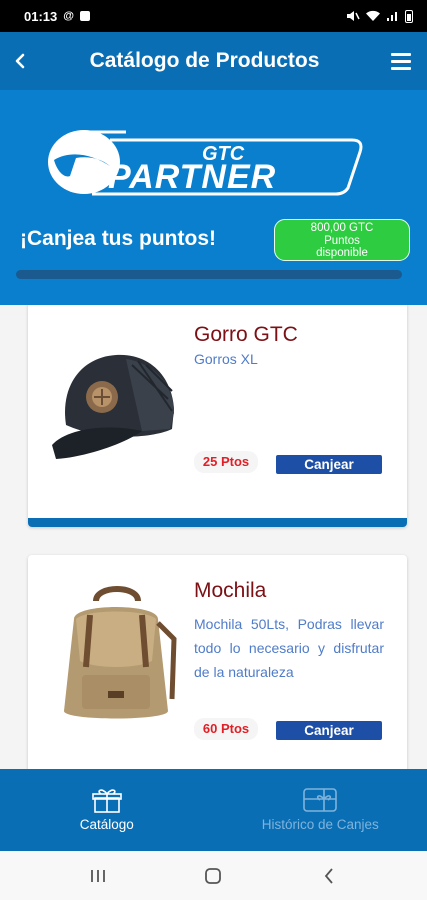 The image size is (427, 900). I want to click on nav-label-catalog: Catálogo, so click(106, 824).